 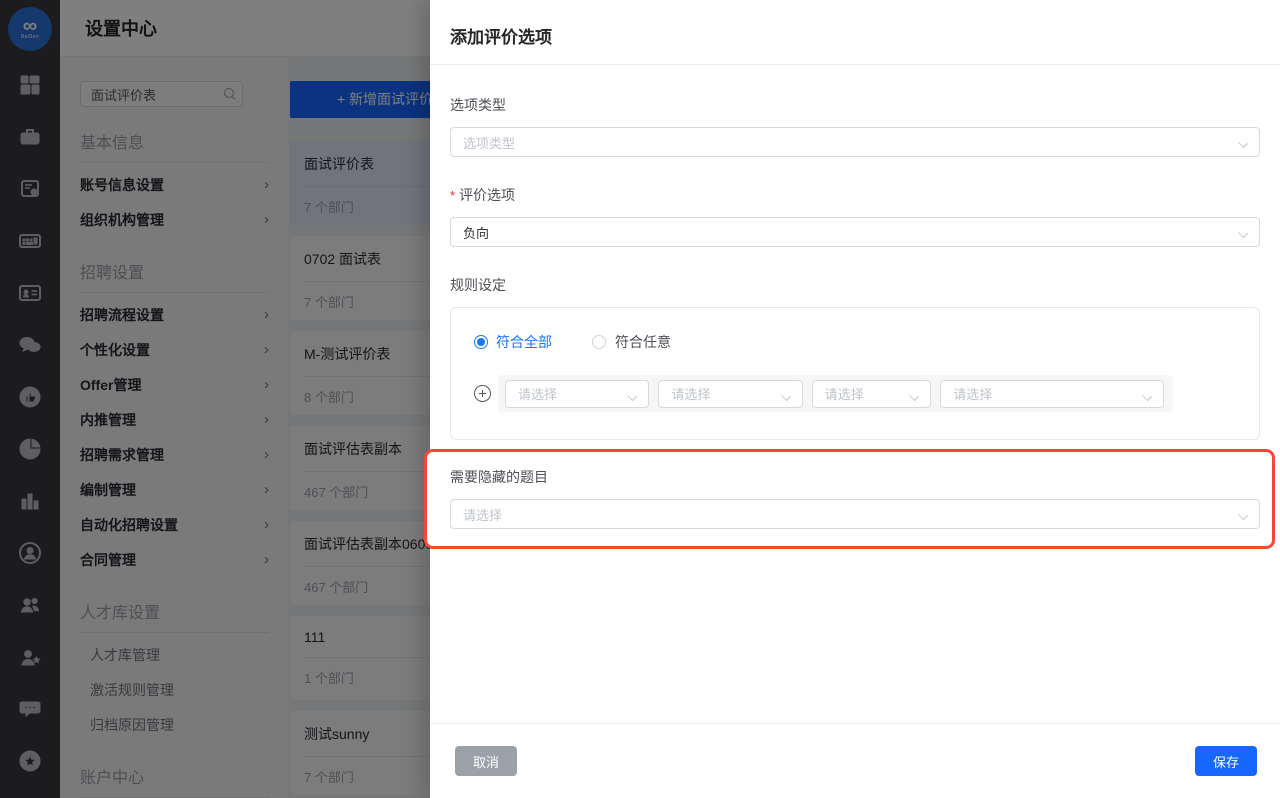 I want to click on hidden-questions-select: 请选择, so click(x=855, y=514).